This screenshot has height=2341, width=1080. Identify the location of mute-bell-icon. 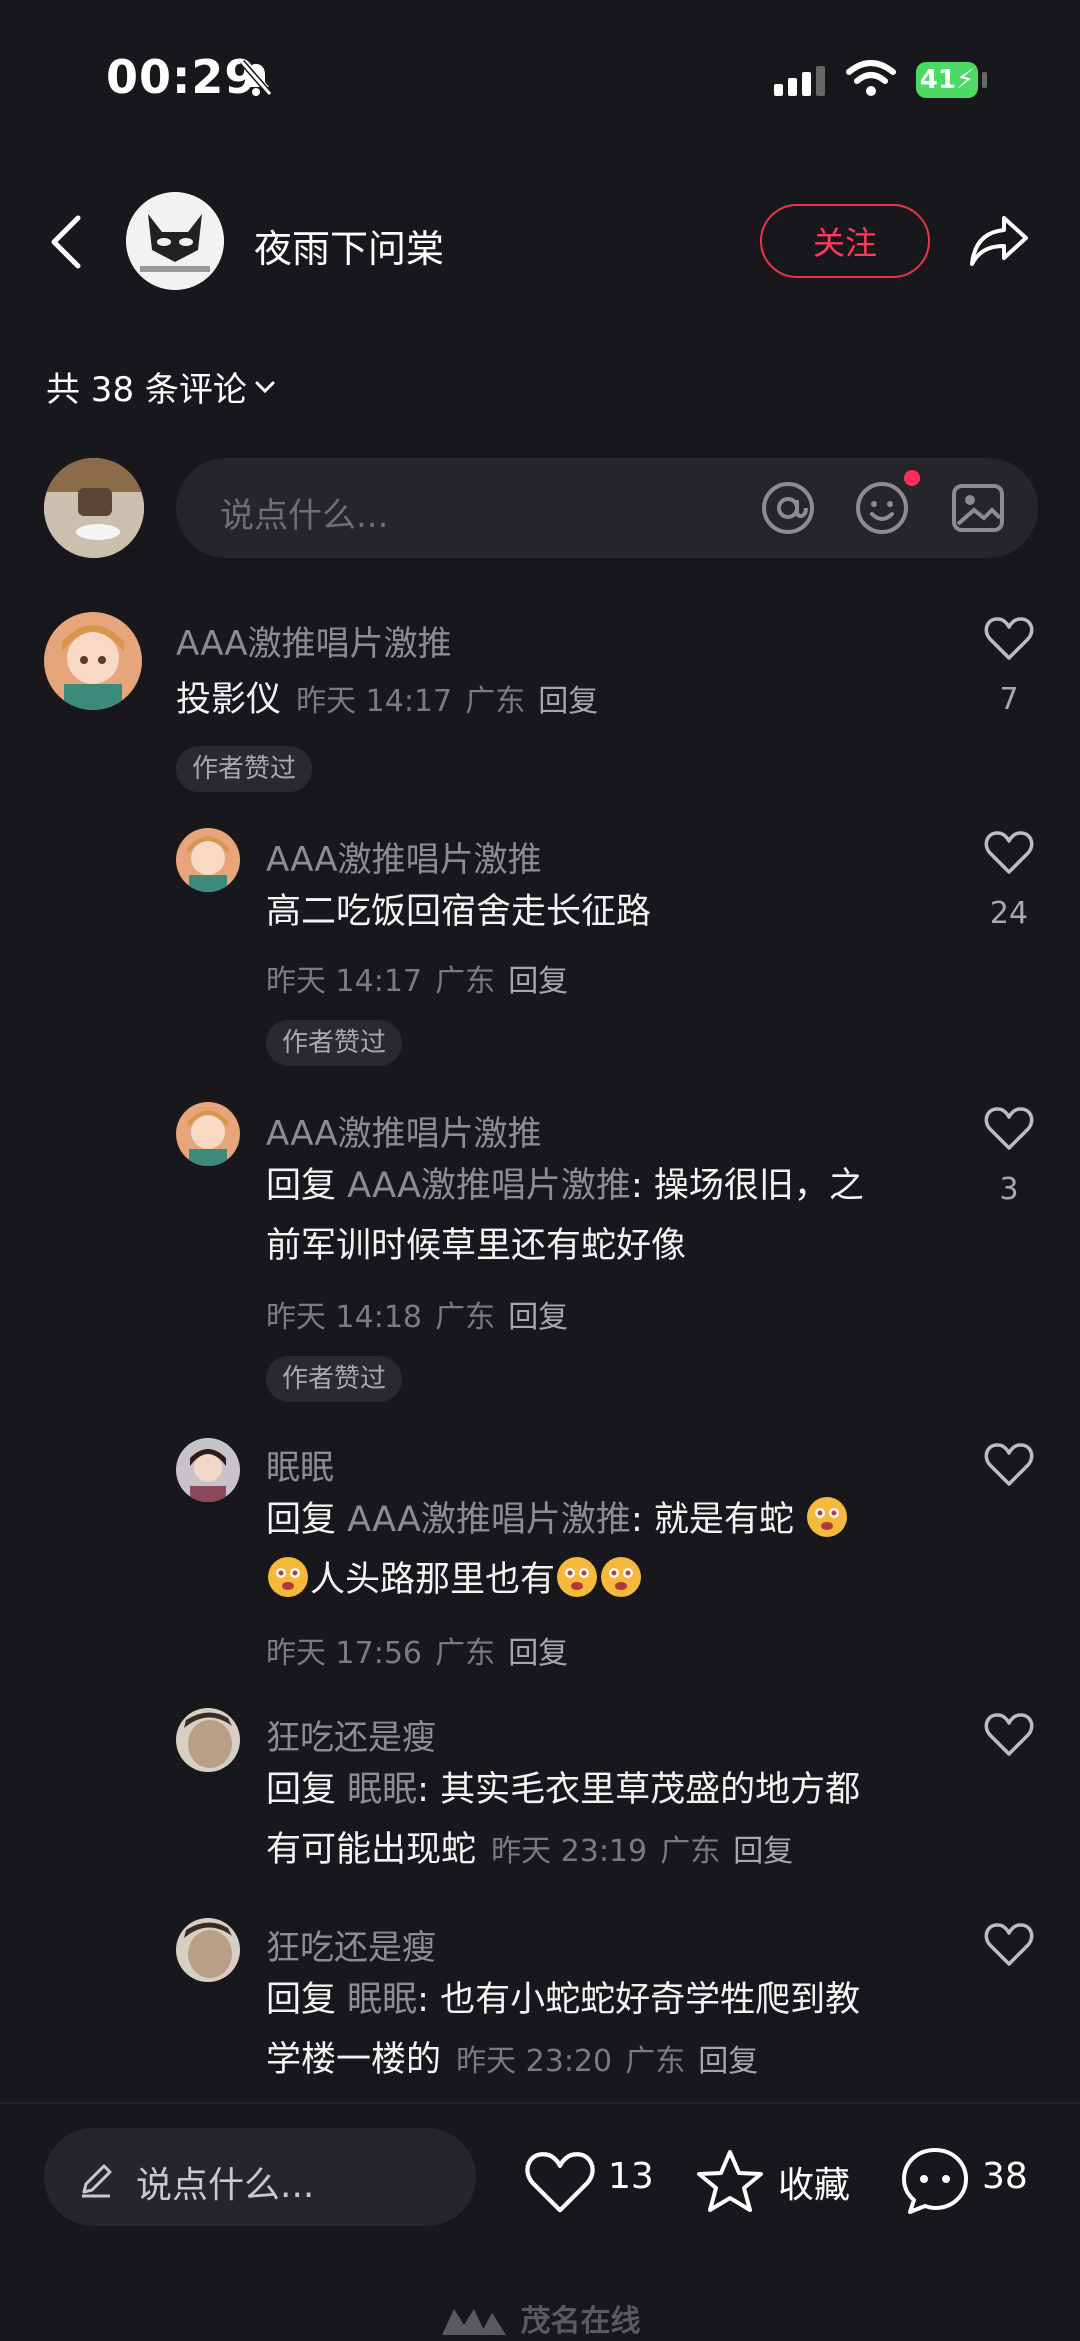
(256, 78).